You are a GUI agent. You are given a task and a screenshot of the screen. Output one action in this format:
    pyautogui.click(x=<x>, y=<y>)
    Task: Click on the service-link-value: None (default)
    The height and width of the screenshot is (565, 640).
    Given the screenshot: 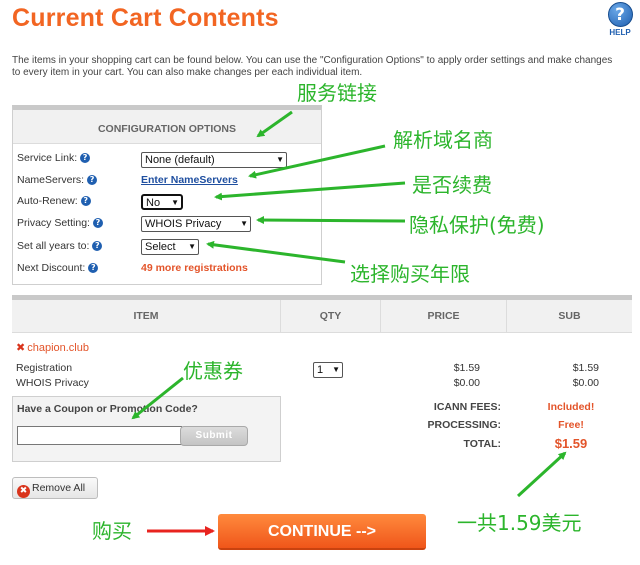 What is the action you would take?
    pyautogui.click(x=180, y=160)
    